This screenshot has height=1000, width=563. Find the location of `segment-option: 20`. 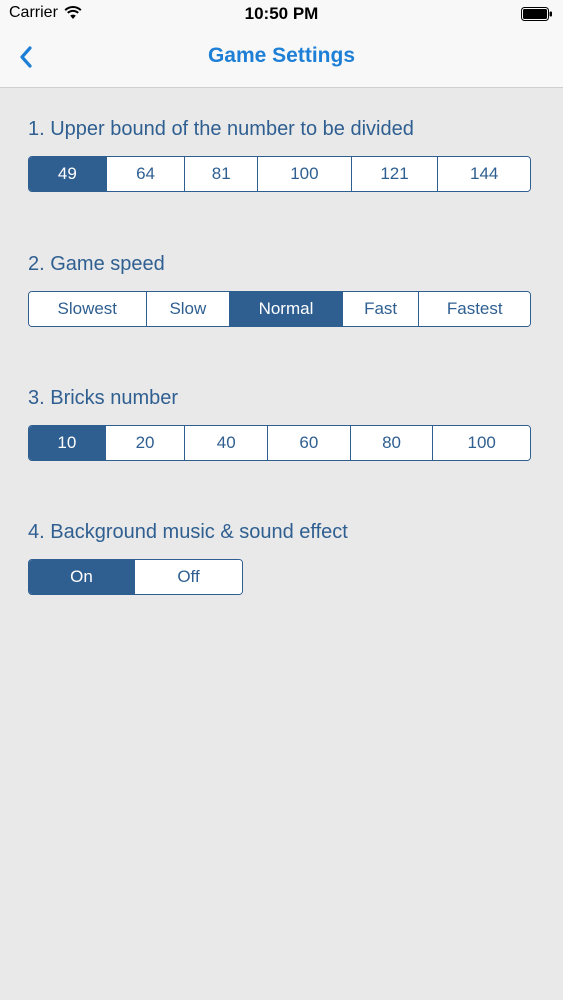

segment-option: 20 is located at coordinates (145, 443).